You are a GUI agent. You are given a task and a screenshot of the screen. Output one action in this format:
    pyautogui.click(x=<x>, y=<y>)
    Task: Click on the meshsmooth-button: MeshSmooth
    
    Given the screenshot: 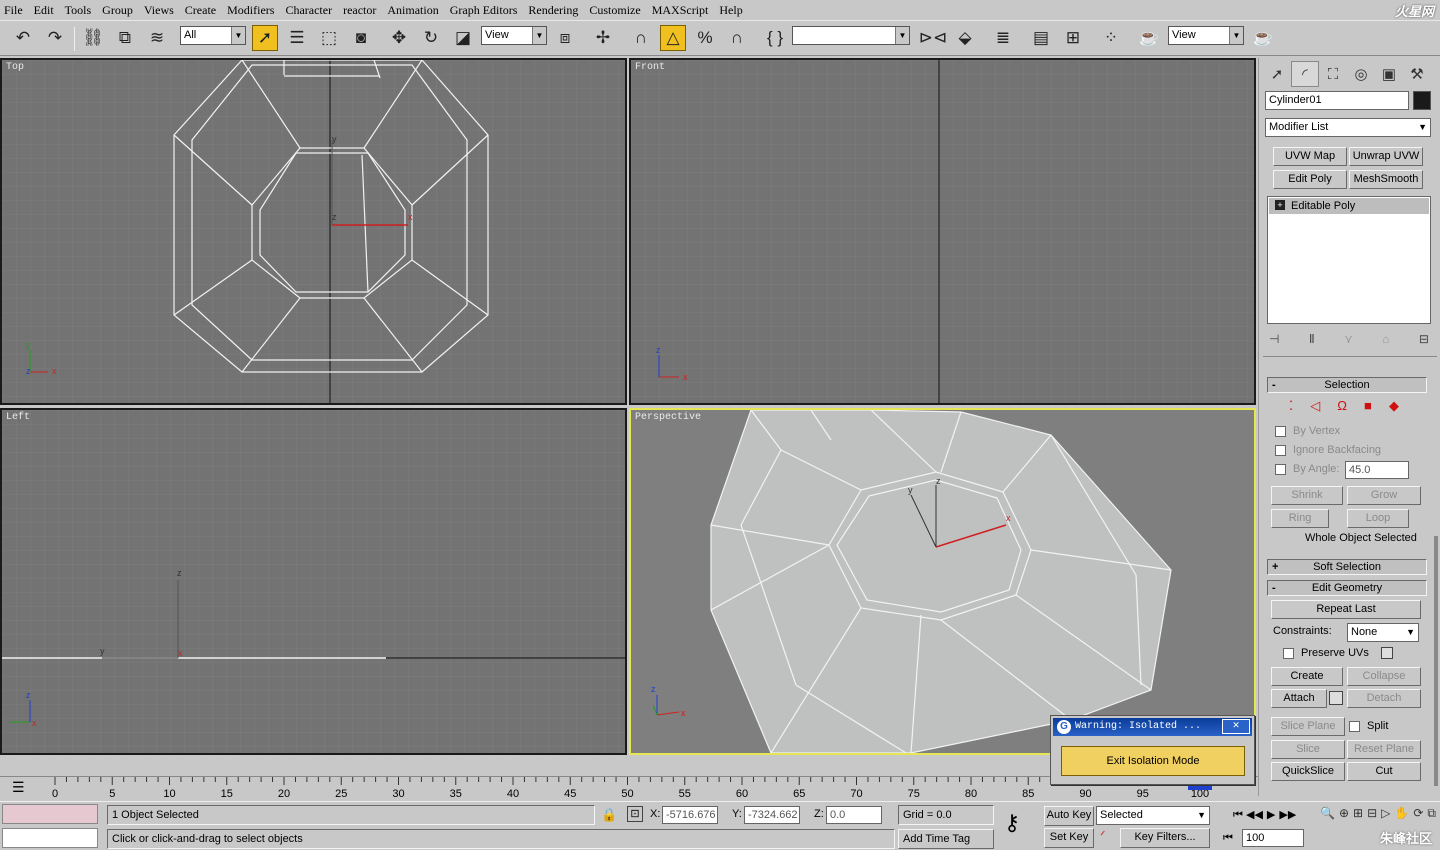 What is the action you would take?
    pyautogui.click(x=1386, y=179)
    